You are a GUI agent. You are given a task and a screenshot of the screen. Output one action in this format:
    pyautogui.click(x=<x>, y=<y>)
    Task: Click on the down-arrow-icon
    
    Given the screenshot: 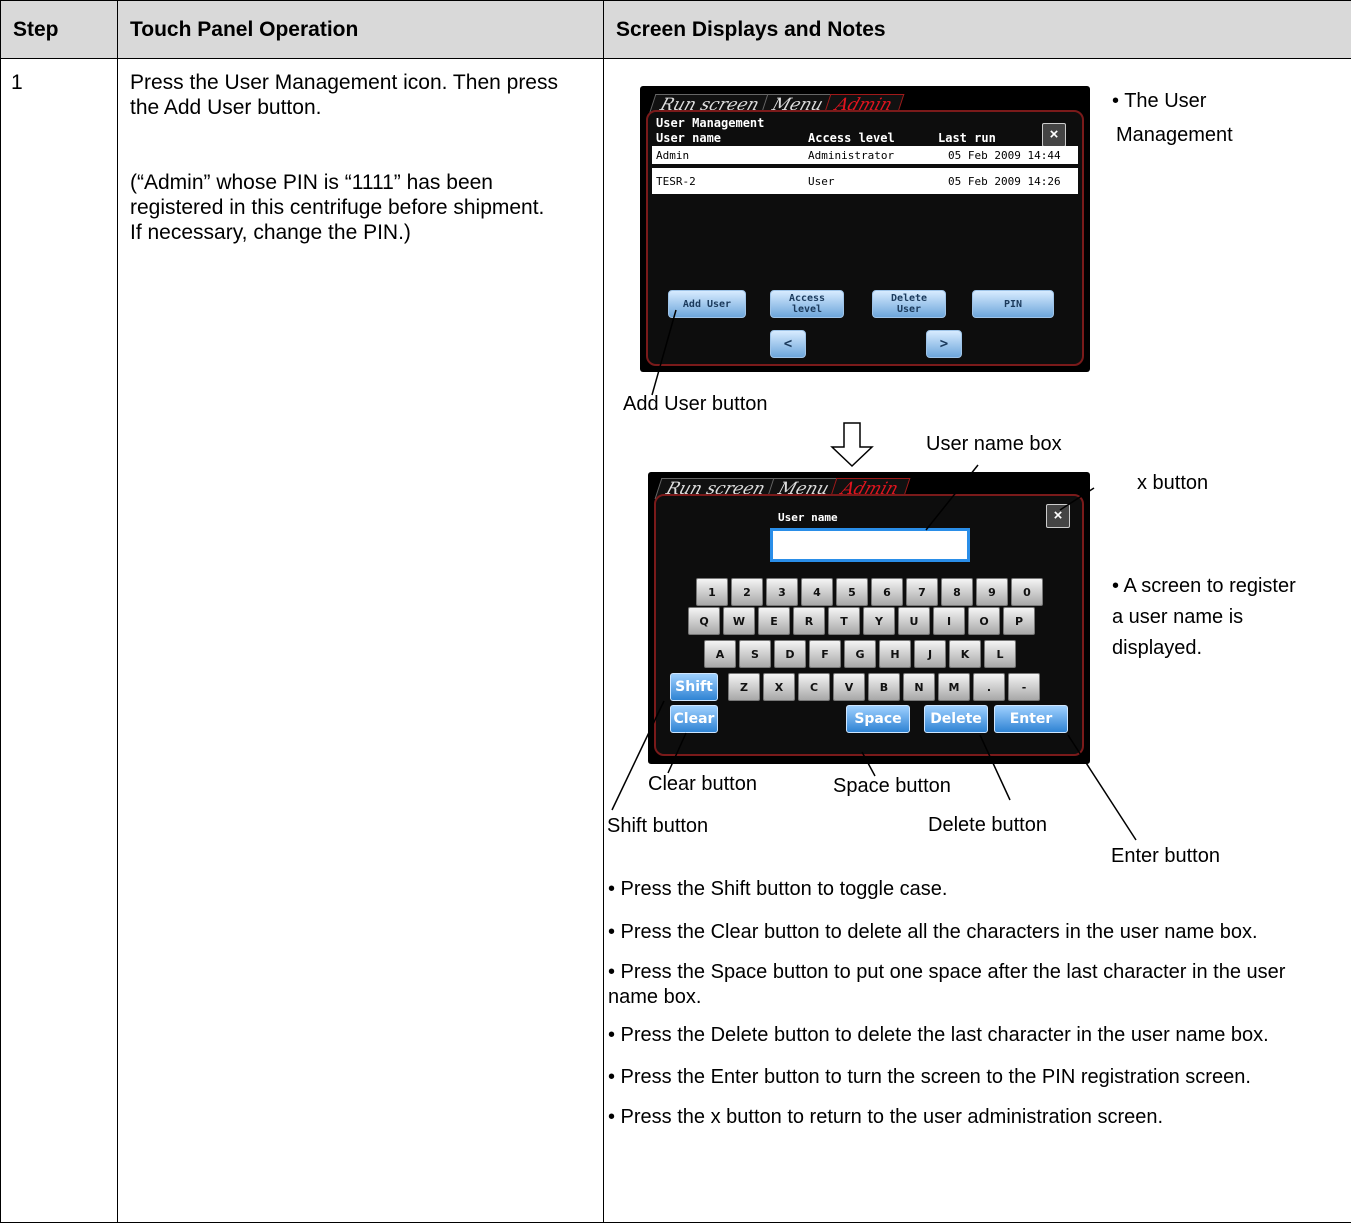 What is the action you would take?
    pyautogui.click(x=852, y=445)
    